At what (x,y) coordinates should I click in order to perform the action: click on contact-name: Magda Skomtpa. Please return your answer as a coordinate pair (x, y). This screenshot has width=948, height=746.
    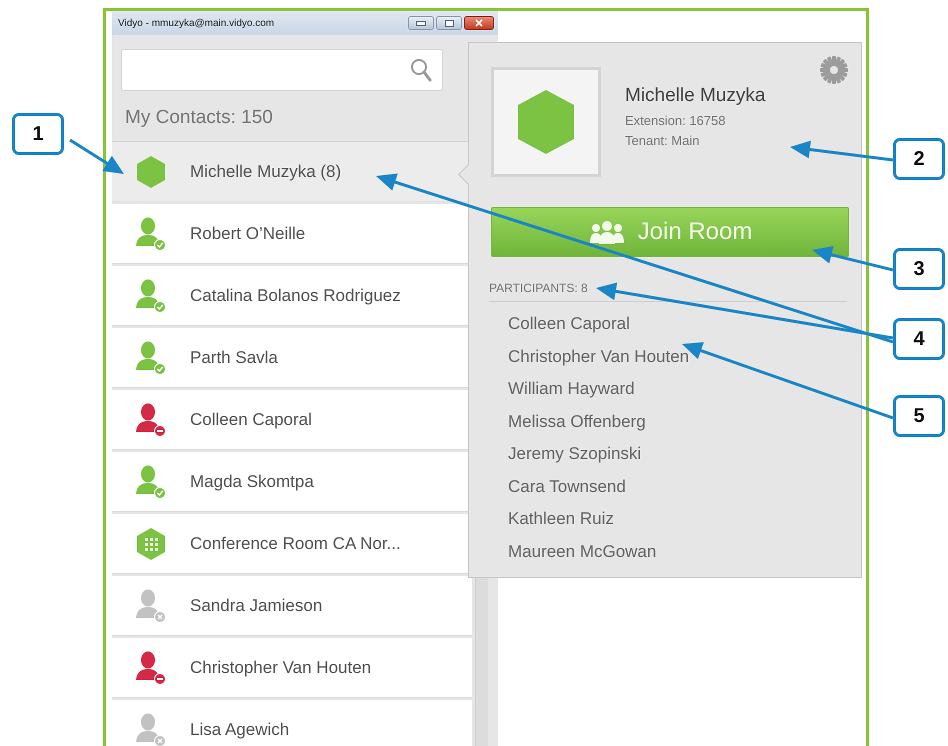
    Looking at the image, I should click on (252, 482).